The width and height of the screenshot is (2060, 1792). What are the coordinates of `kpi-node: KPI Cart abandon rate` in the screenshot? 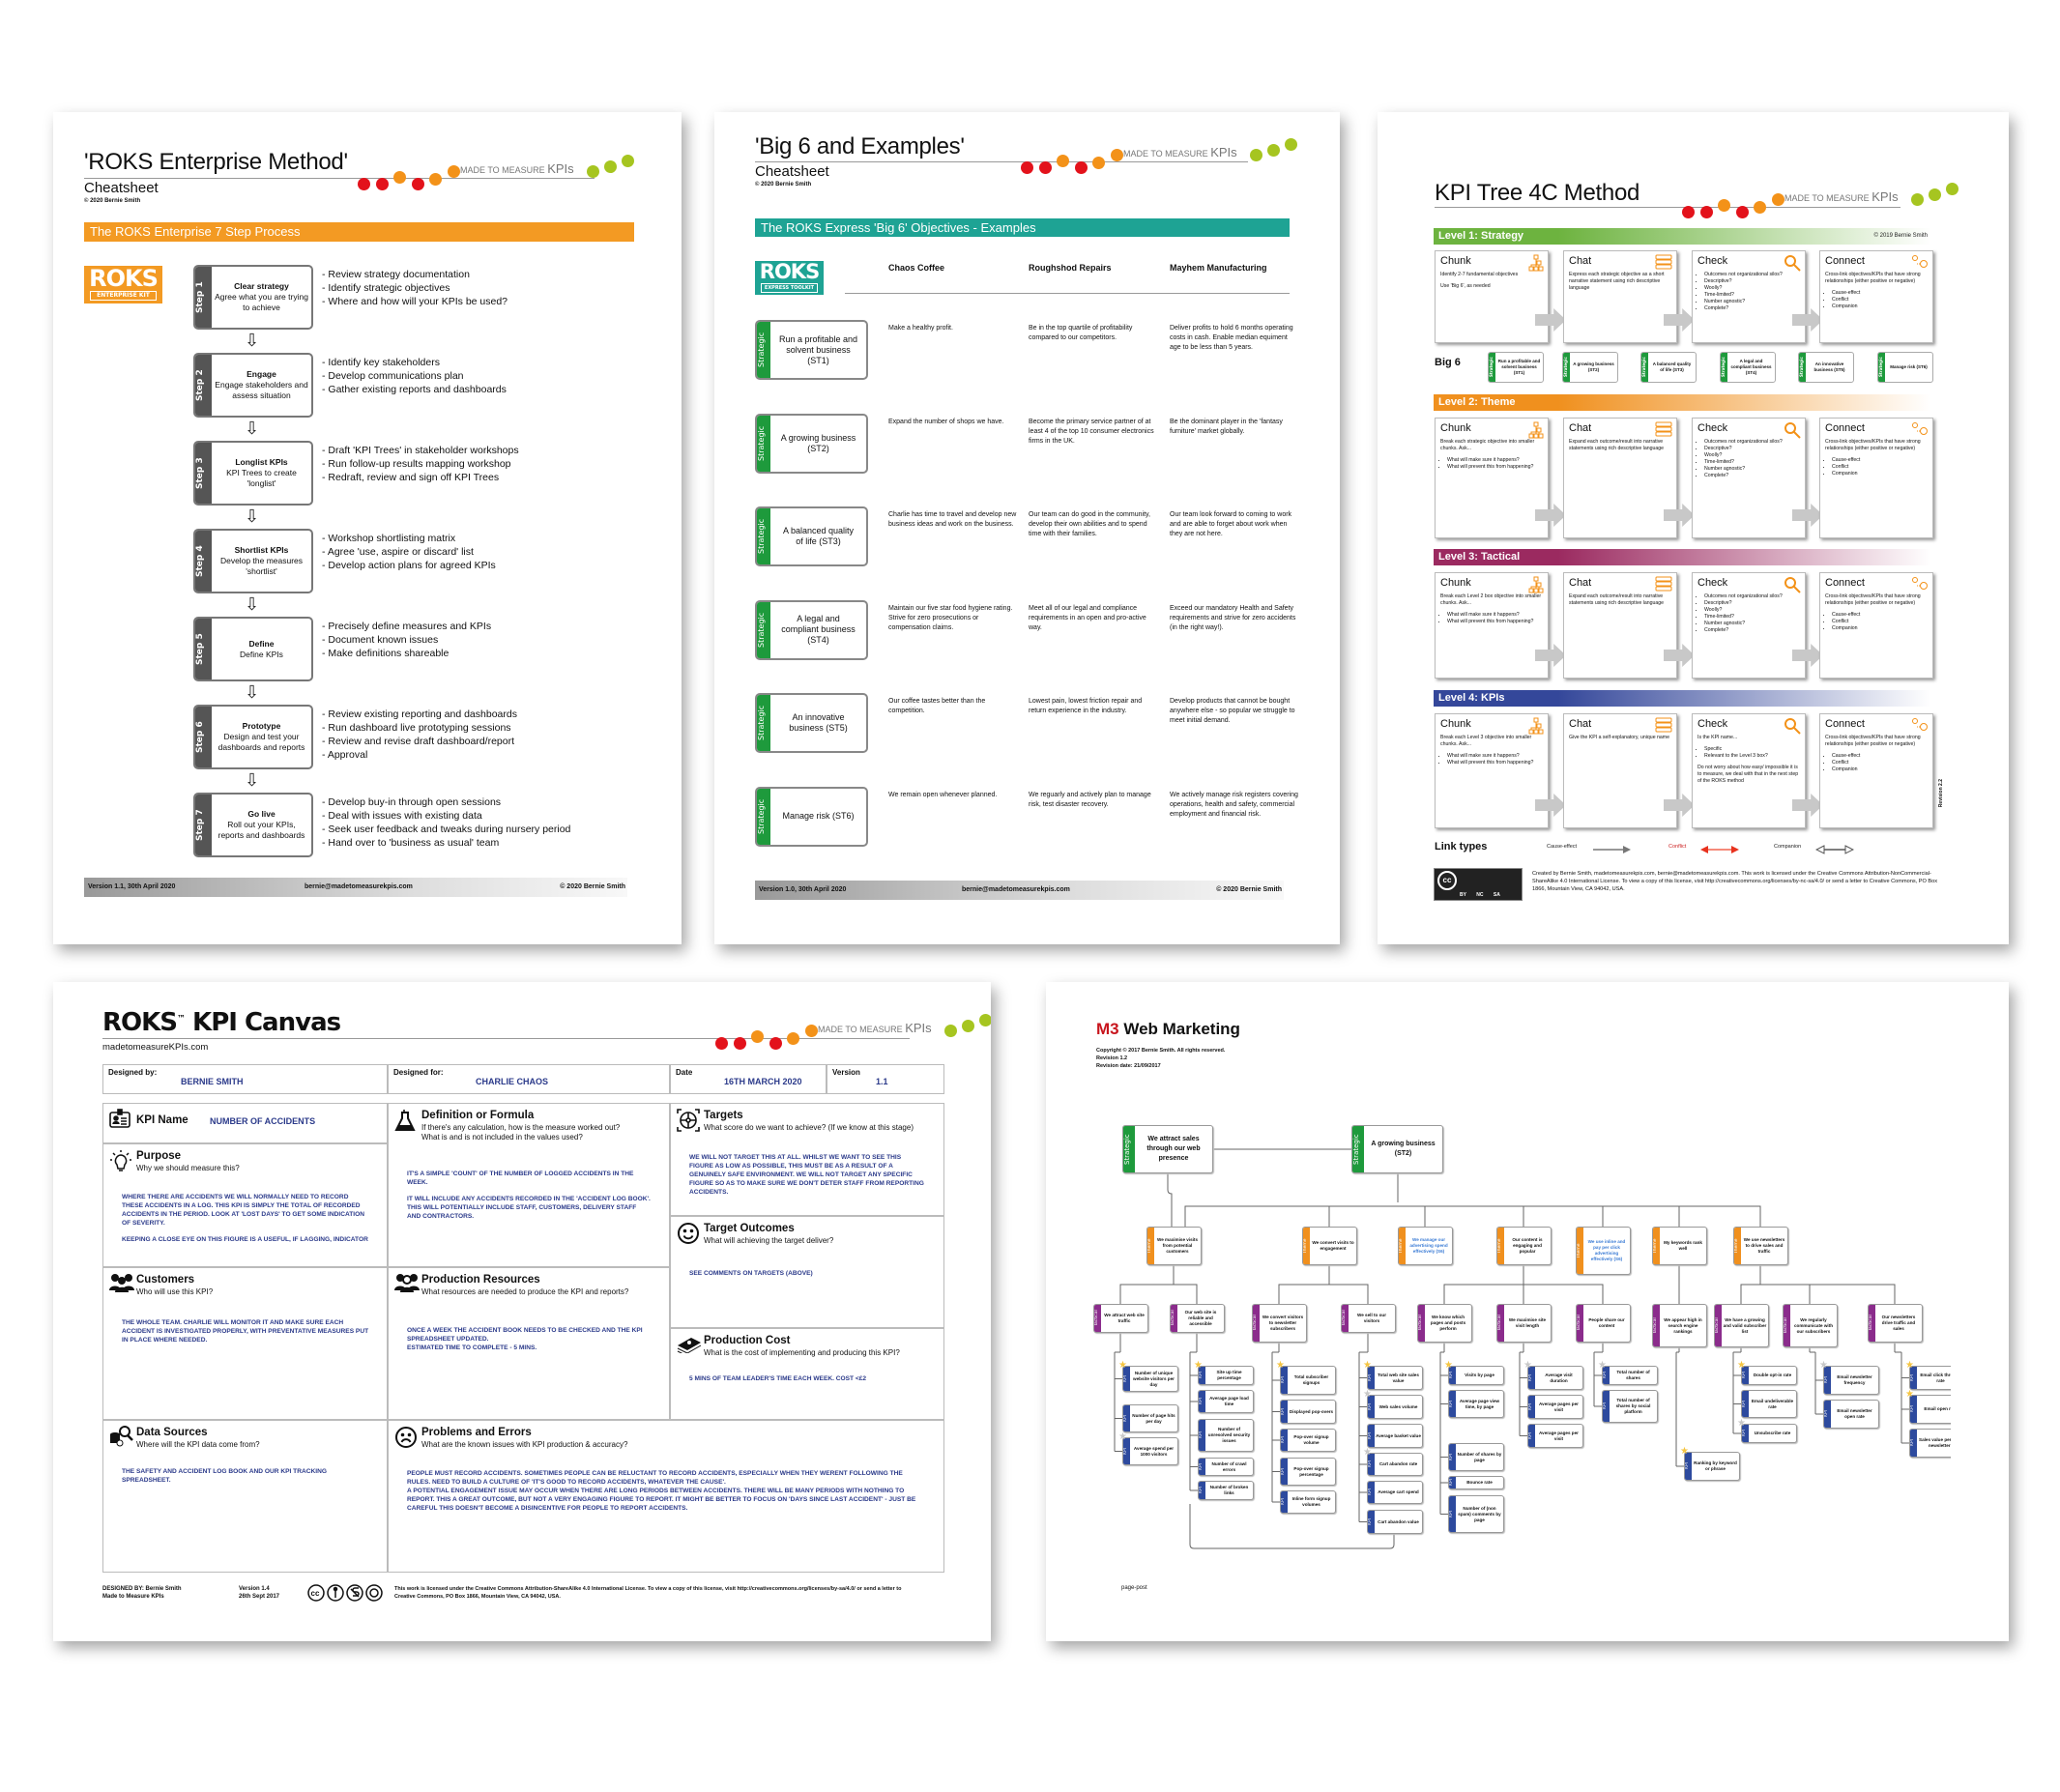 It's located at (1395, 1464).